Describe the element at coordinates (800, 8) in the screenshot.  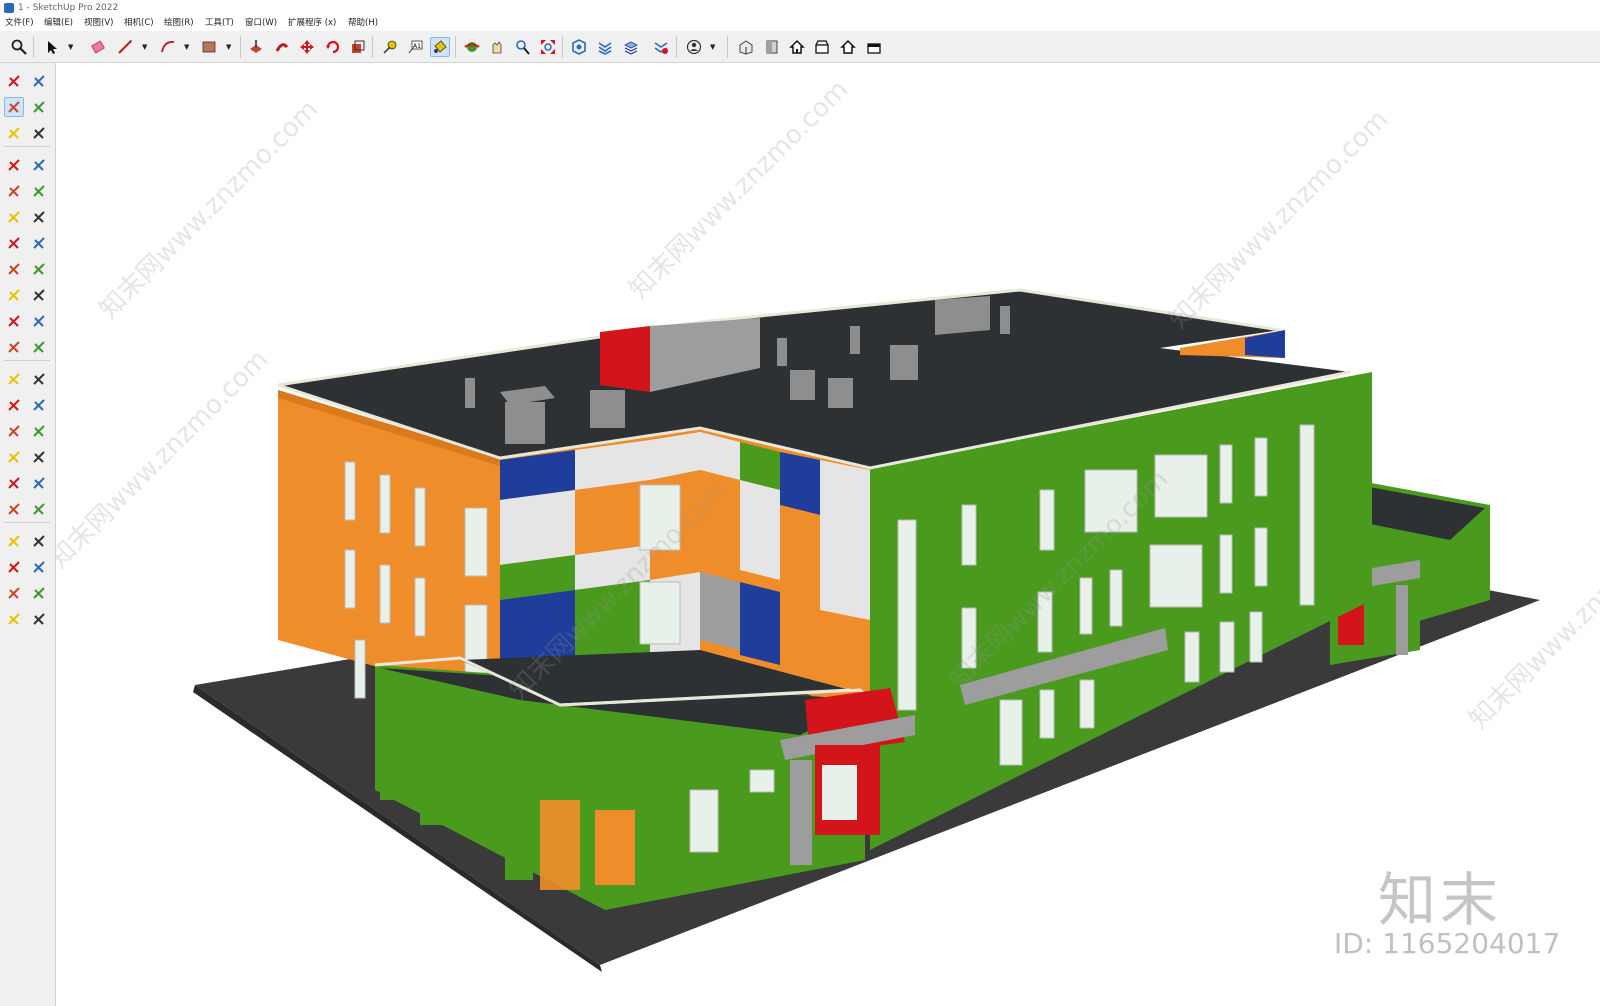
I see `title-bar: 1 - SketchUp Pro 2022` at that location.